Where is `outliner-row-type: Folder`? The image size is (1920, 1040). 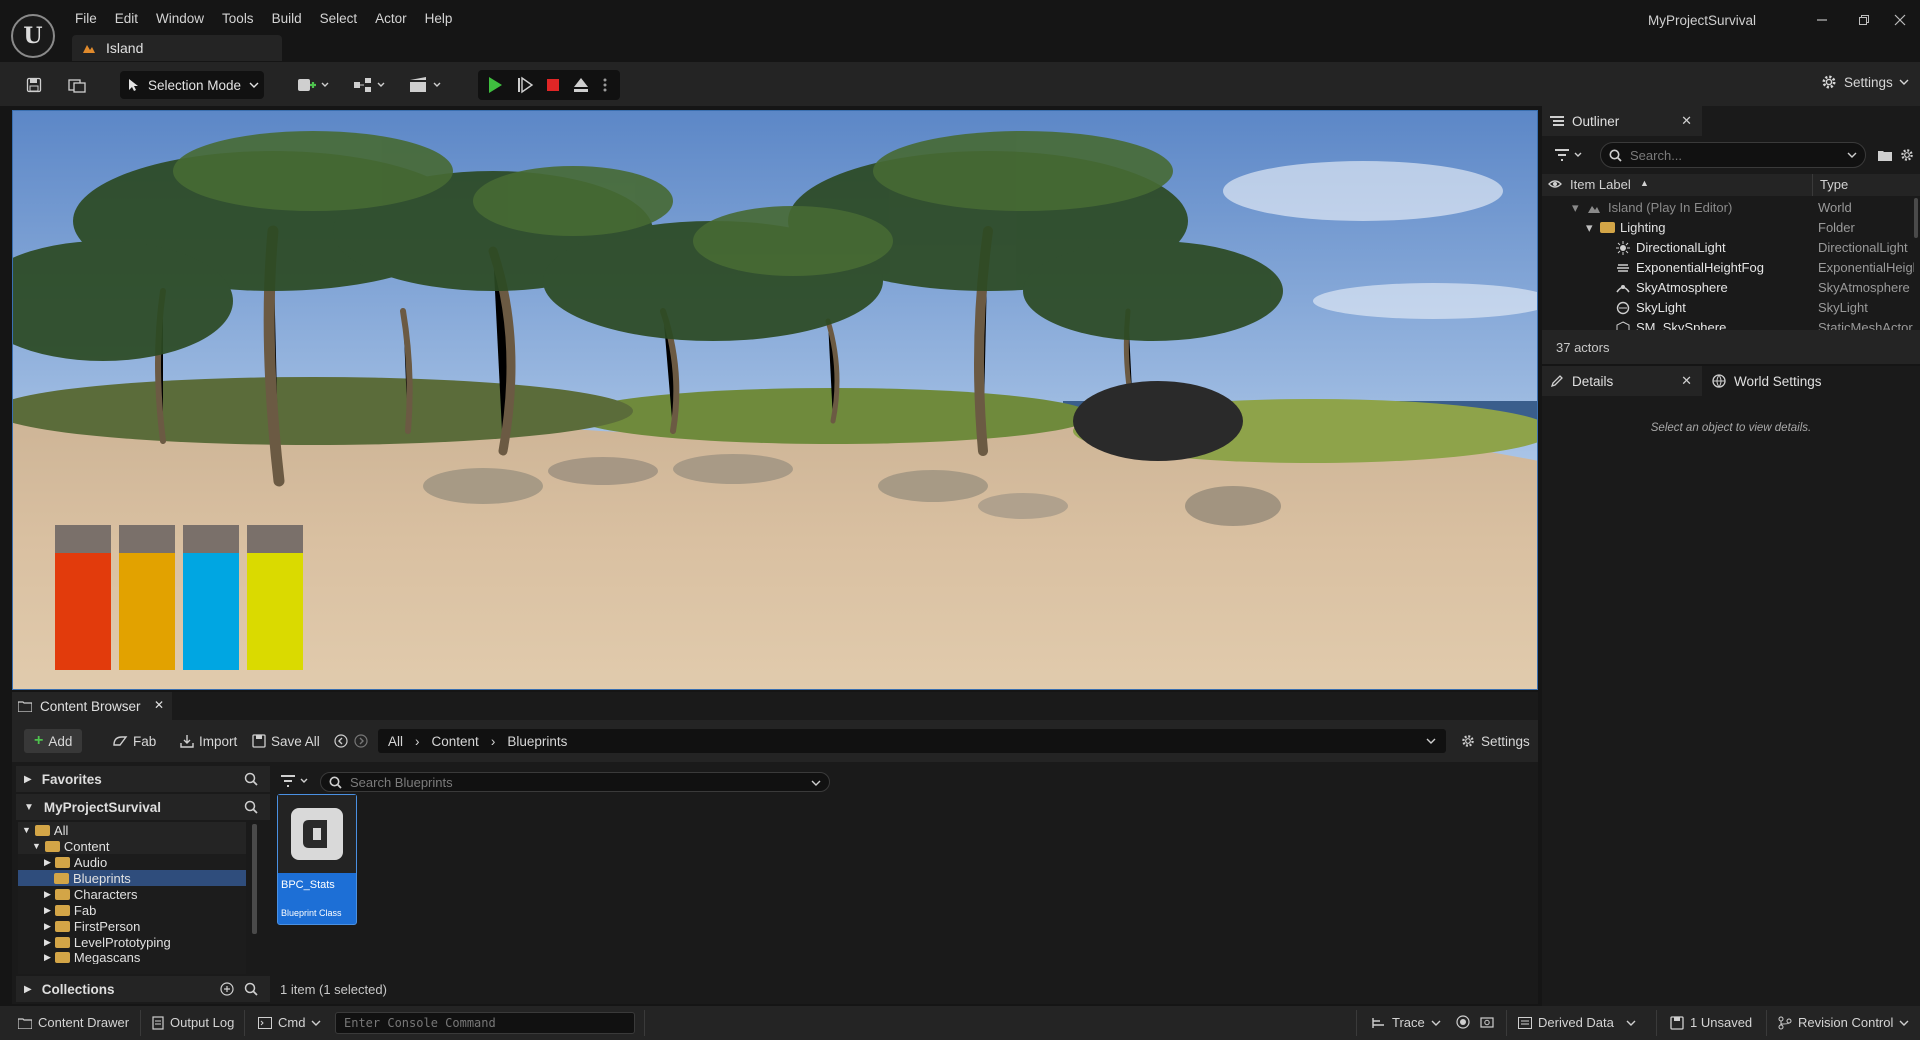 outliner-row-type: Folder is located at coordinates (1836, 227).